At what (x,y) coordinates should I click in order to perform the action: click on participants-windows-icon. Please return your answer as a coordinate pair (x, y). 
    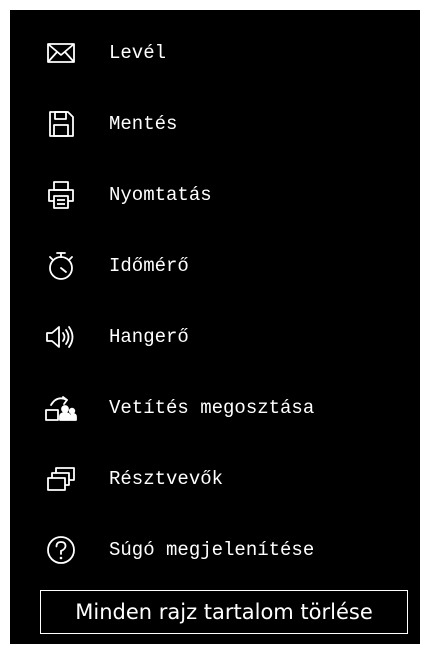
    Looking at the image, I should click on (61, 479).